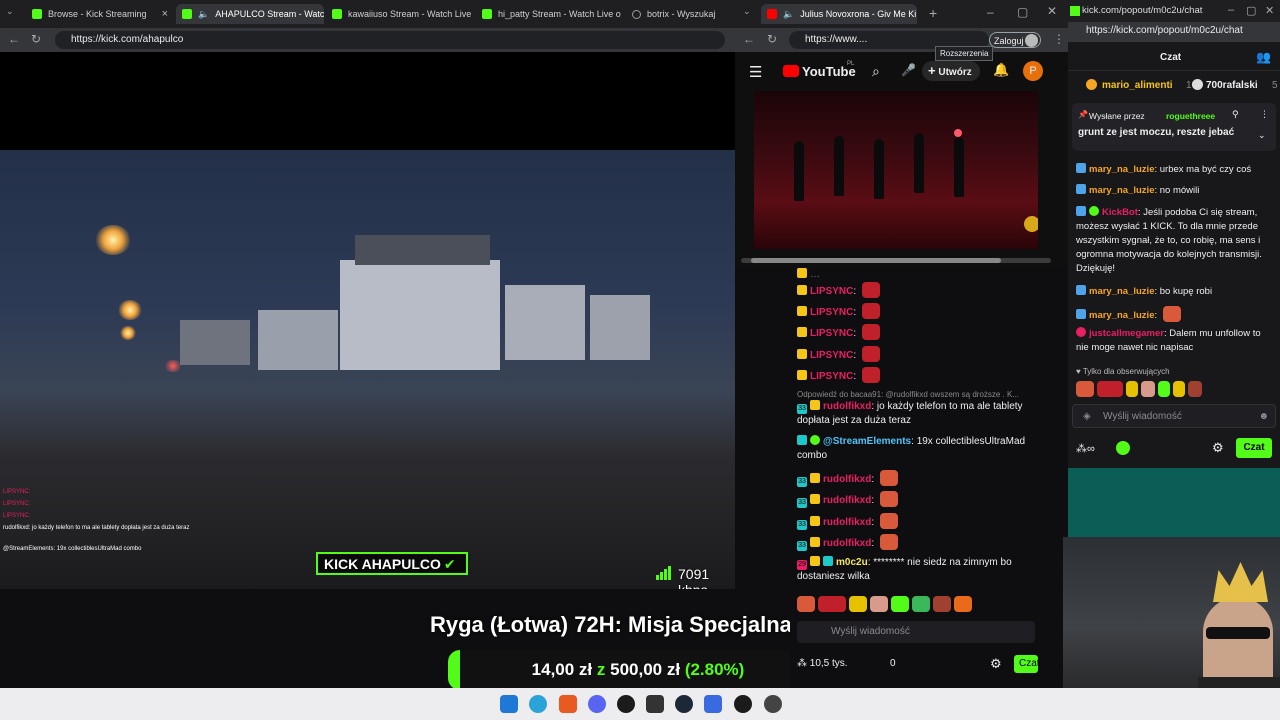 The height and width of the screenshot is (720, 1280). Describe the element at coordinates (1033, 71) in the screenshot. I see `avatar: P` at that location.